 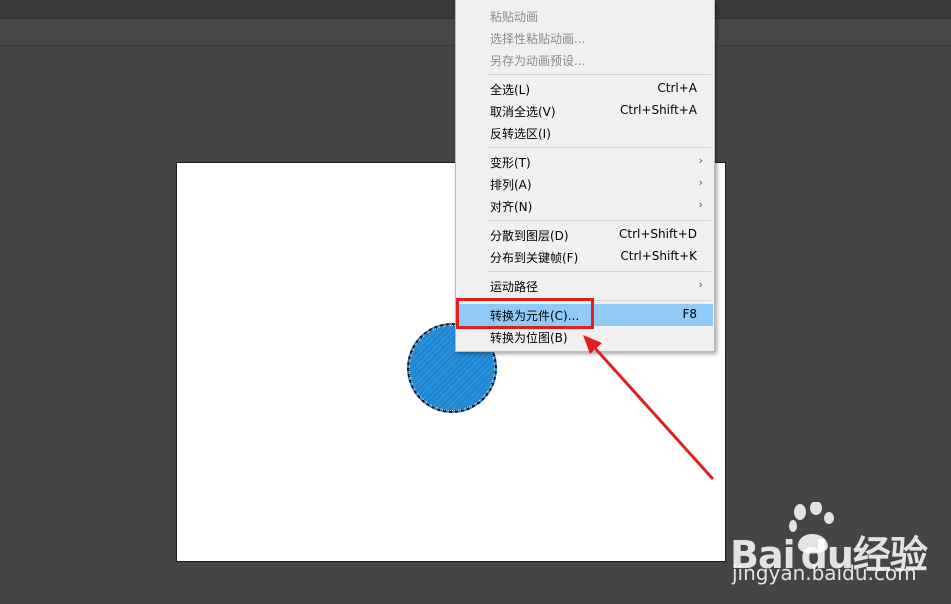 I want to click on menu-item-convert-to-bitmap: 转换为位图(B), so click(x=586, y=337).